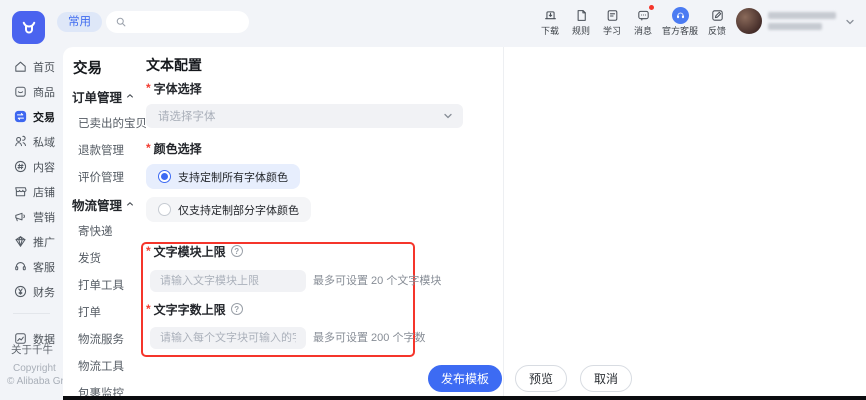 Image resolution: width=866 pixels, height=400 pixels. I want to click on bull-icon, so click(29, 28).